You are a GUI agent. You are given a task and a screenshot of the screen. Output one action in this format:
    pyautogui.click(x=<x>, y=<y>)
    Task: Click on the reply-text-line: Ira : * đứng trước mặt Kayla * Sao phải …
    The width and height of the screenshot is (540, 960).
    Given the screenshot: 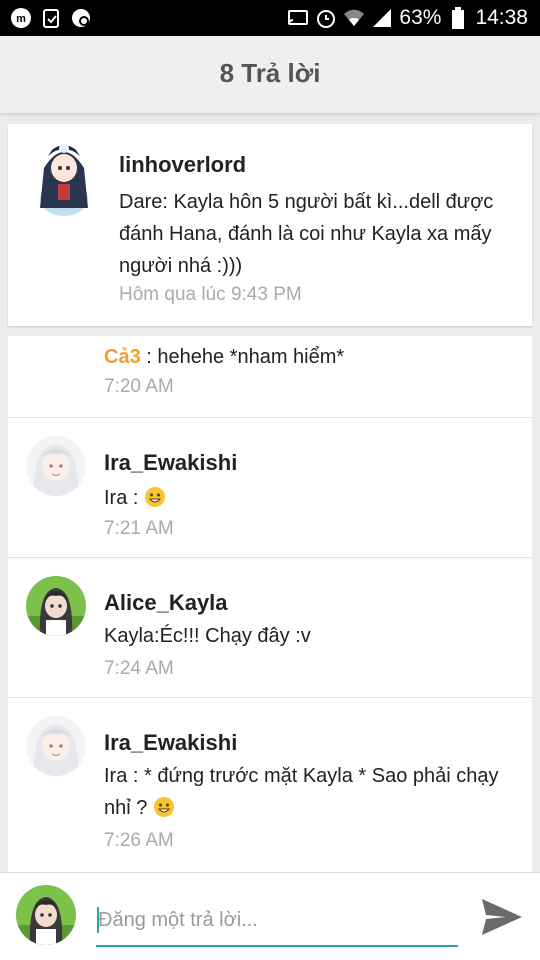 What is the action you would take?
    pyautogui.click(x=314, y=792)
    